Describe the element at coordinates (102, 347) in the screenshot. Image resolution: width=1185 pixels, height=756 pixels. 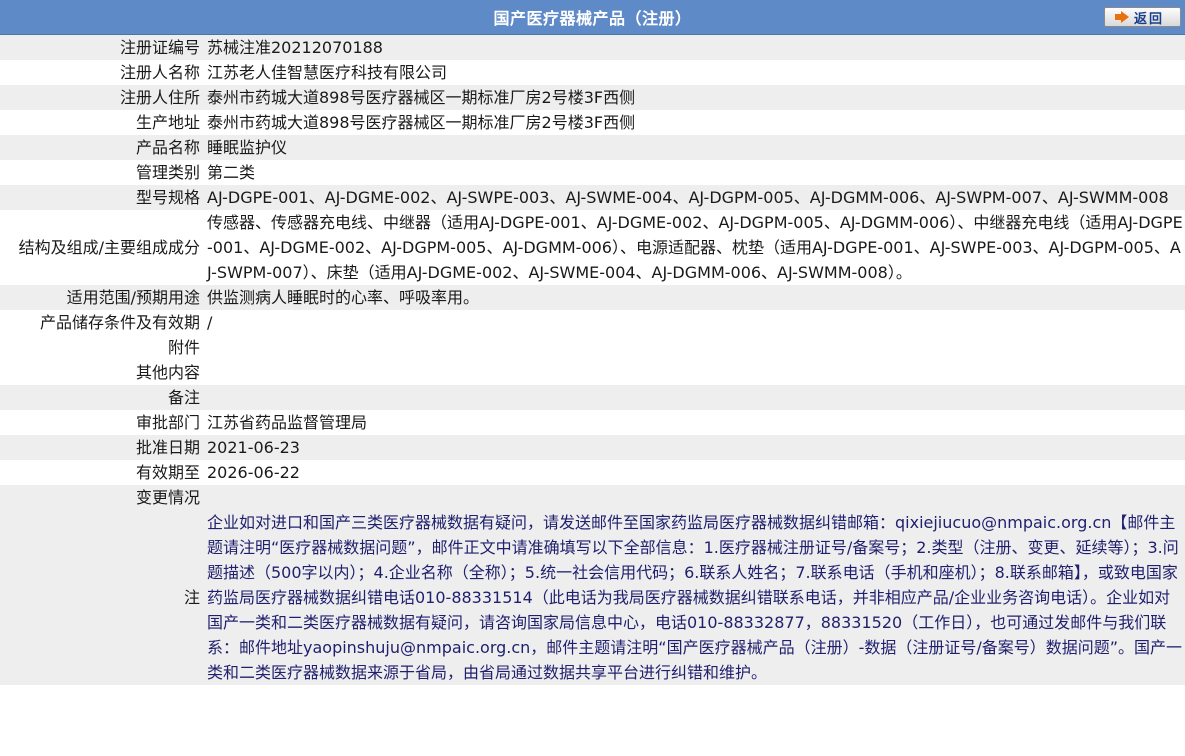
I see `field-label: 附件` at that location.